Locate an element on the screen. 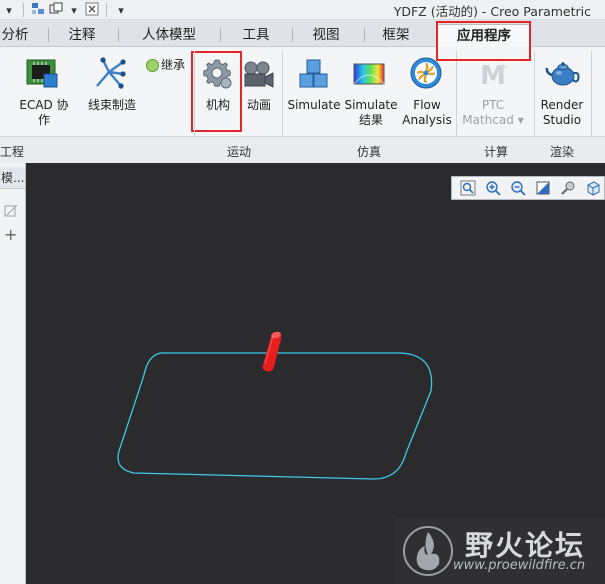 The height and width of the screenshot is (584, 605). movie-camera-icon is located at coordinates (258, 76).